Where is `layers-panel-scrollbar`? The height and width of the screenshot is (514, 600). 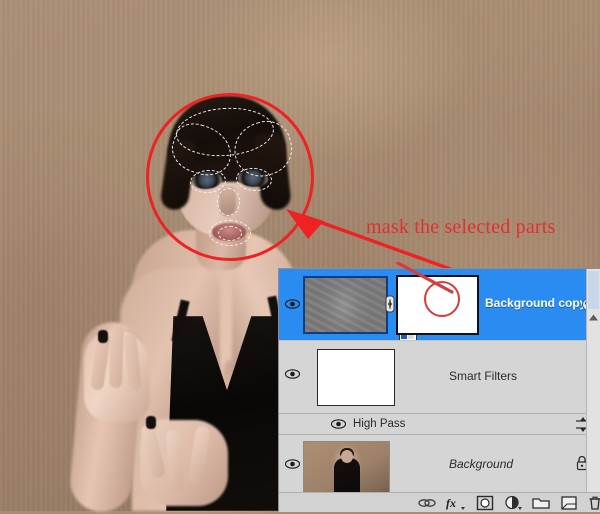
layers-panel-scrollbar is located at coordinates (593, 380).